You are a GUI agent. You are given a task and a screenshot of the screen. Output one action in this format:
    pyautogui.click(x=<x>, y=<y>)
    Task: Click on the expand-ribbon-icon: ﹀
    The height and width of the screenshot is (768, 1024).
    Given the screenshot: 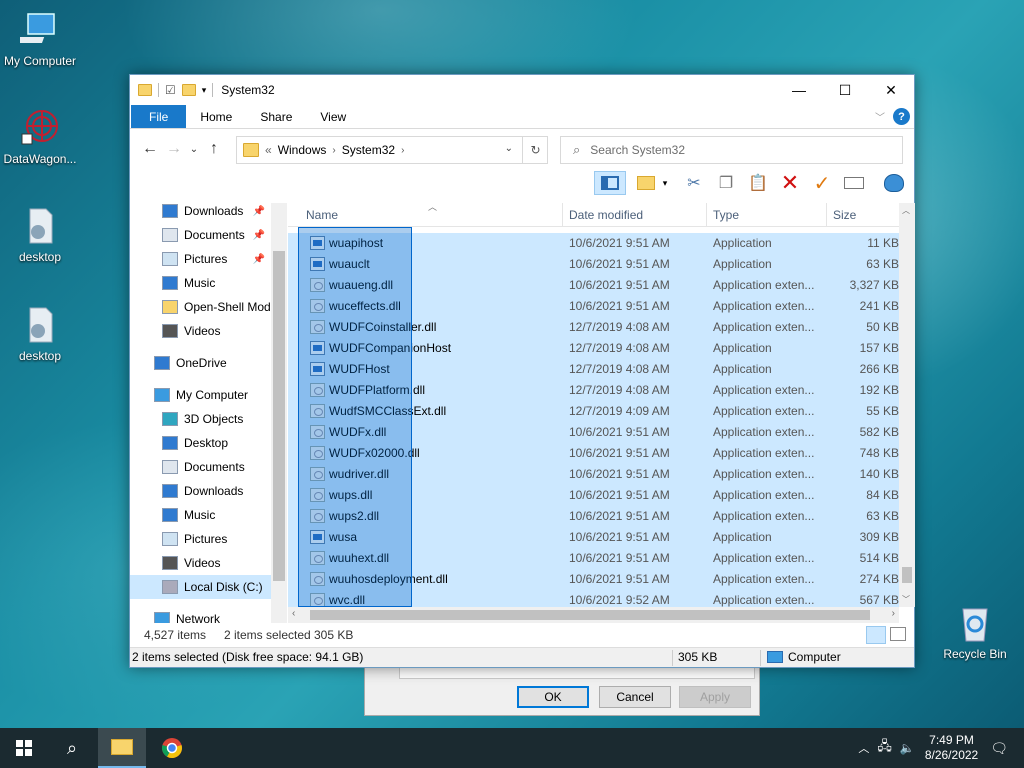 What is the action you would take?
    pyautogui.click(x=880, y=116)
    